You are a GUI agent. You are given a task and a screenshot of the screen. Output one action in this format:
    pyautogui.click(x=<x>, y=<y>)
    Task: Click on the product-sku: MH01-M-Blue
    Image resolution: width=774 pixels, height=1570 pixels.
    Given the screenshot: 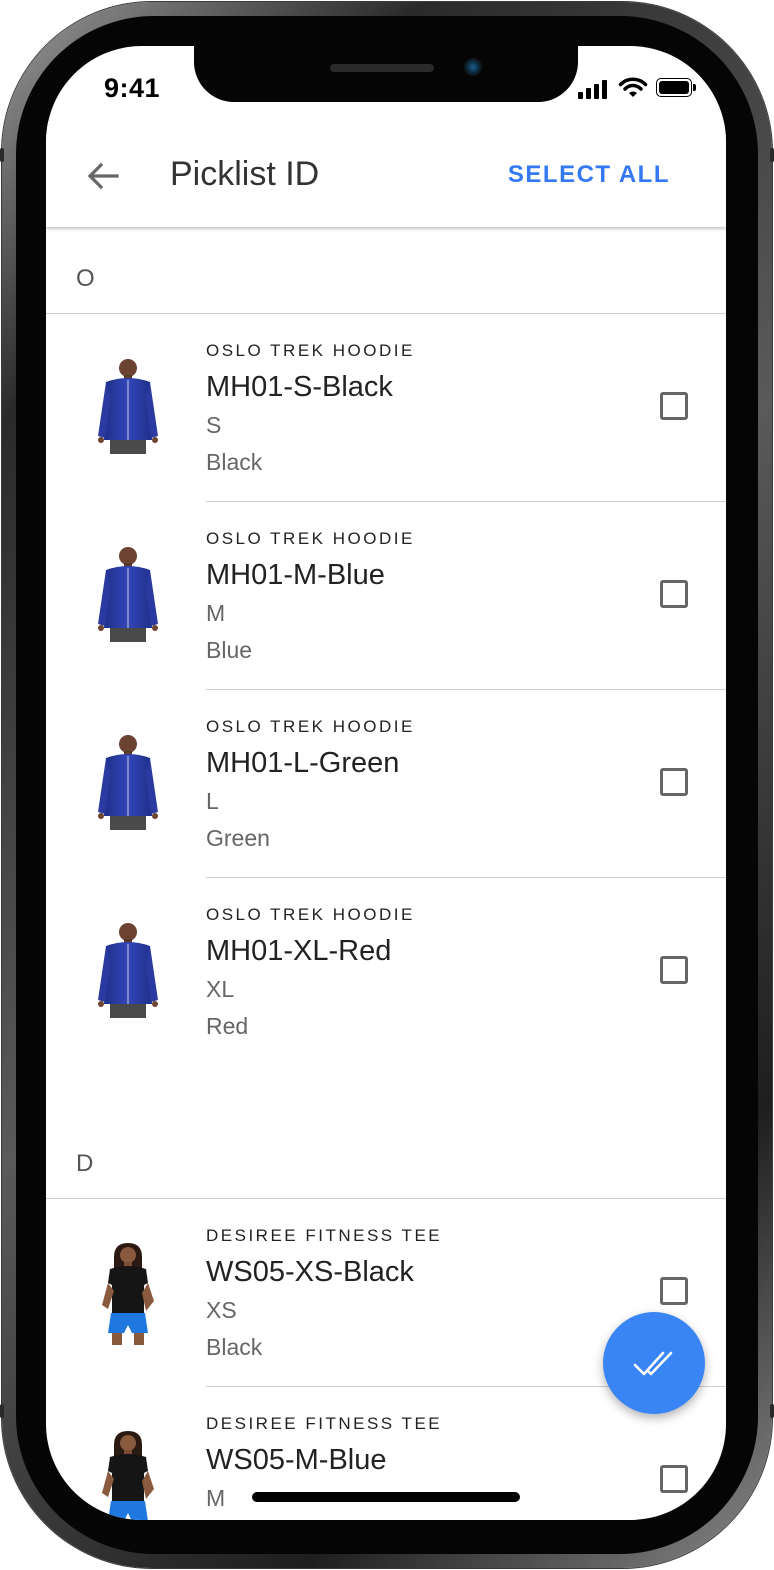 What is the action you would take?
    pyautogui.click(x=295, y=575)
    